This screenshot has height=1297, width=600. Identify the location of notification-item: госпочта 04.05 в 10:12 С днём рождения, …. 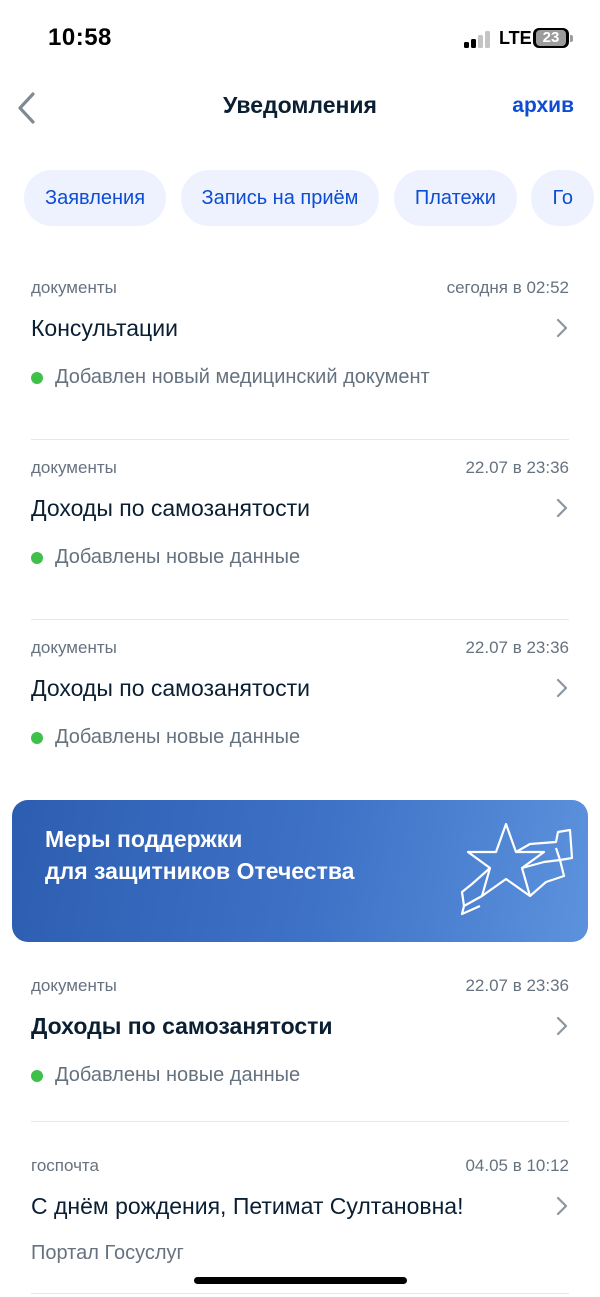
(300, 1208).